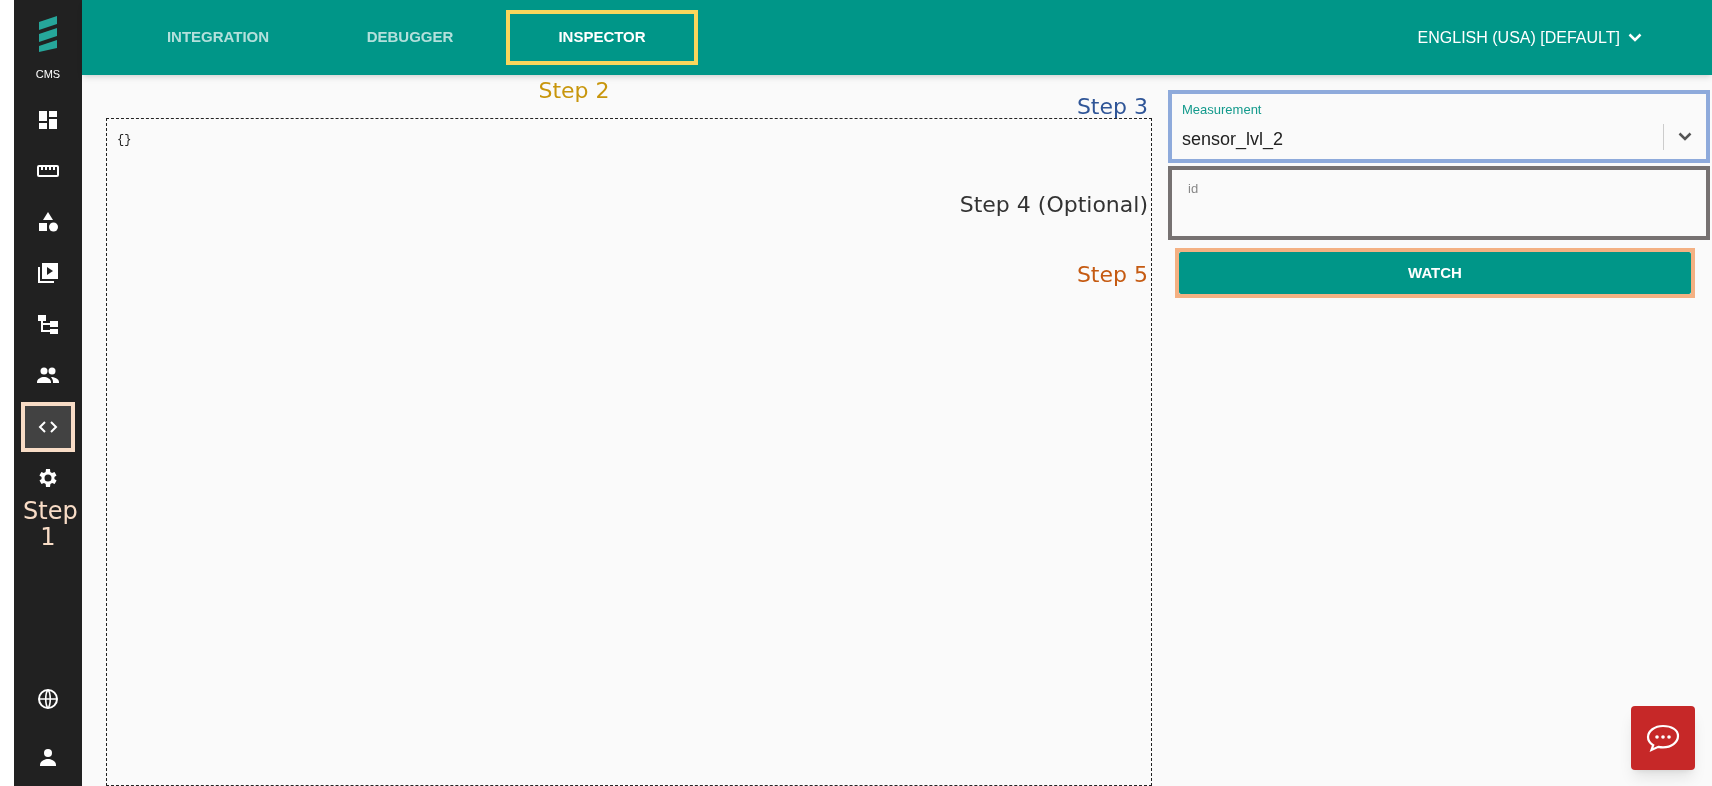 The height and width of the screenshot is (786, 1712). I want to click on step-annotation: Step 2, so click(574, 91).